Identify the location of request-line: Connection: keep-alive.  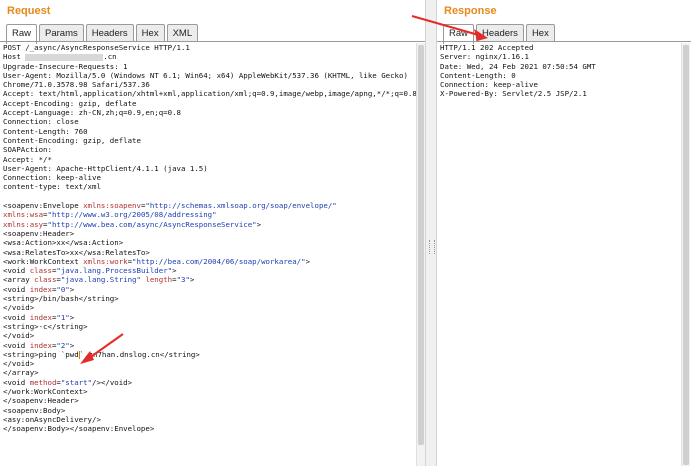
(52, 178).